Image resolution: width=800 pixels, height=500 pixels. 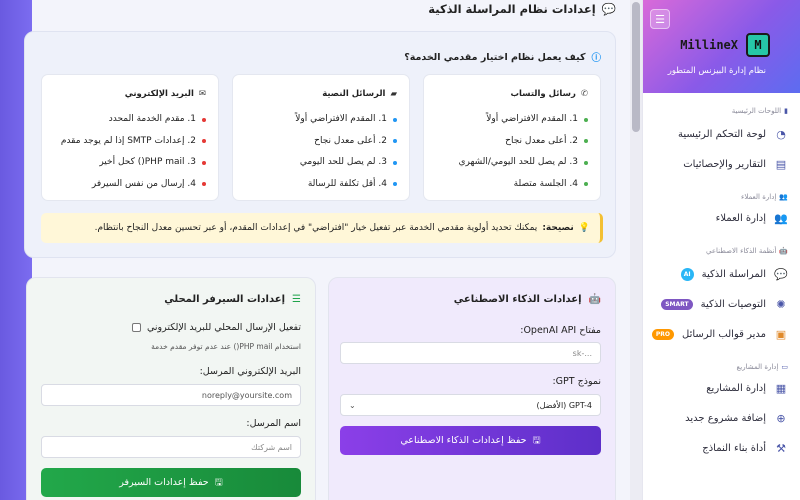 I want to click on robot-icon: 🤖, so click(x=594, y=299).